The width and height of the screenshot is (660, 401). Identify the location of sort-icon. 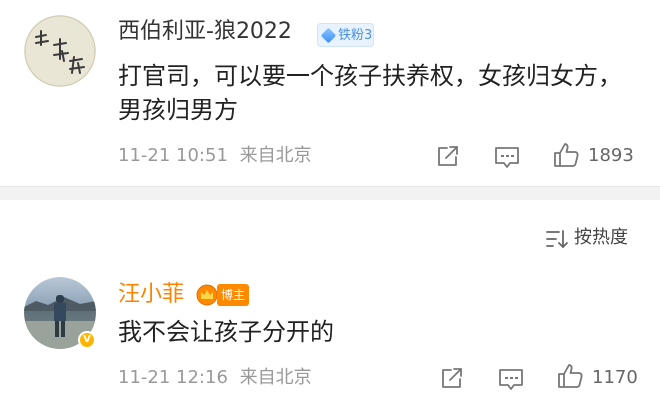
(557, 241).